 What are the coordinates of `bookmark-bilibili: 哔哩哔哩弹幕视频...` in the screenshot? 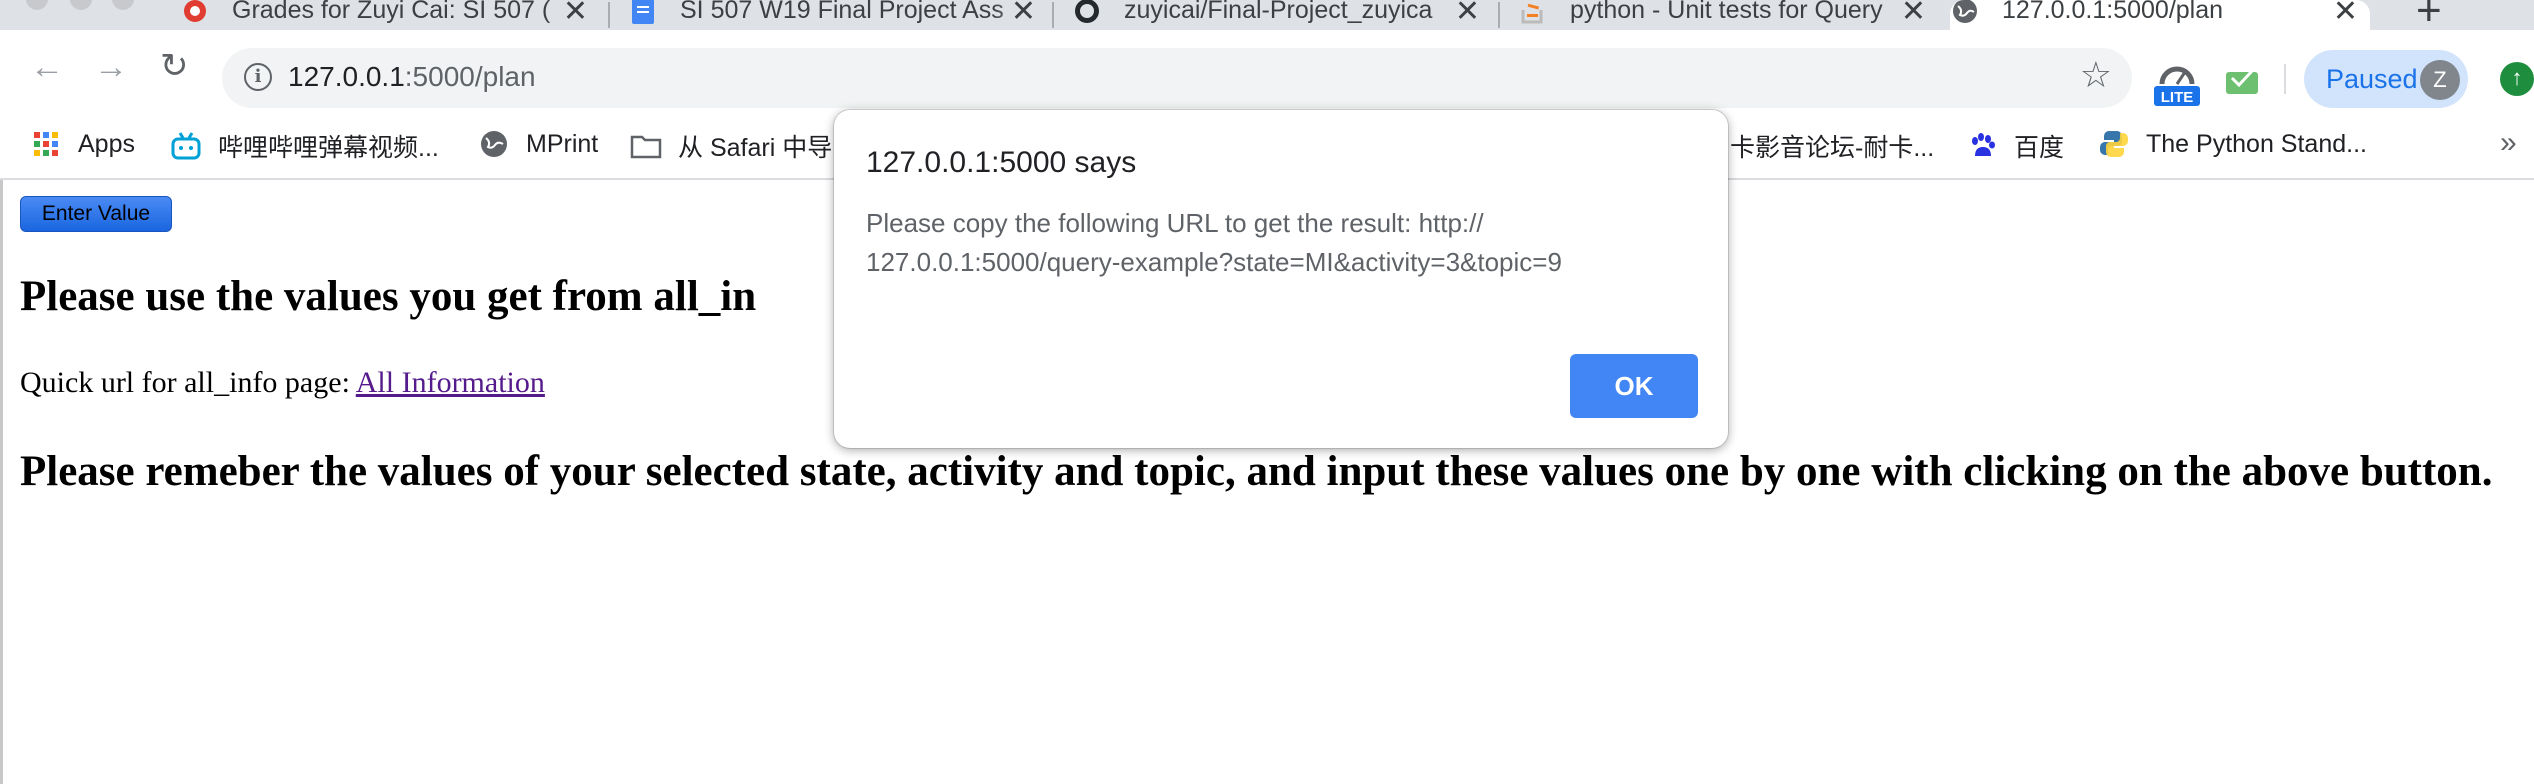 It's located at (304, 146).